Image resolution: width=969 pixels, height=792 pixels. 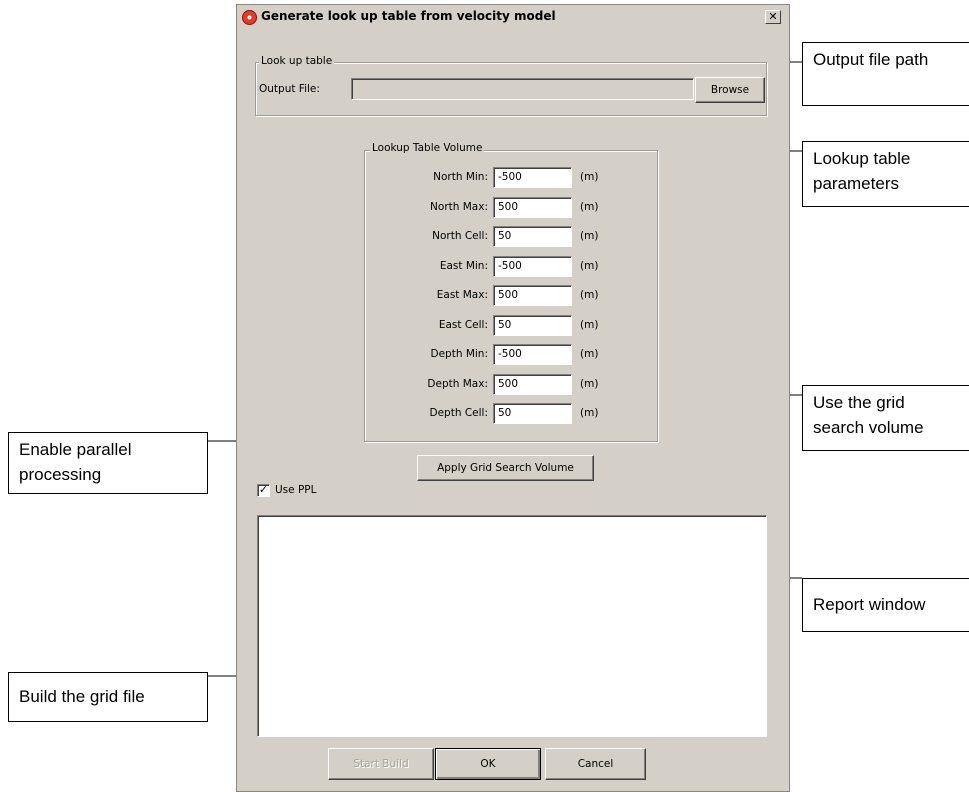 What do you see at coordinates (459, 206) in the screenshot?
I see `volume-row-label: North Max:` at bounding box center [459, 206].